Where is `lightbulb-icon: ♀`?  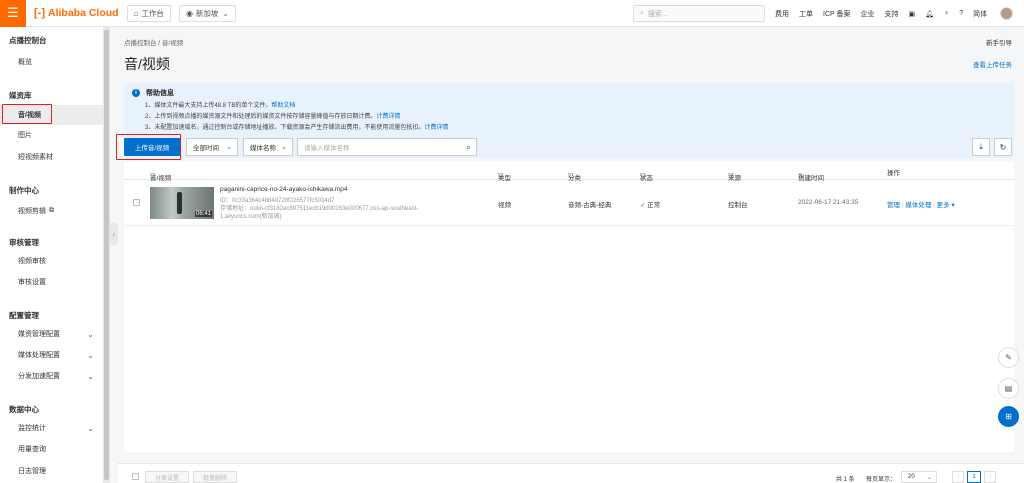 lightbulb-icon: ♀ is located at coordinates (946, 13).